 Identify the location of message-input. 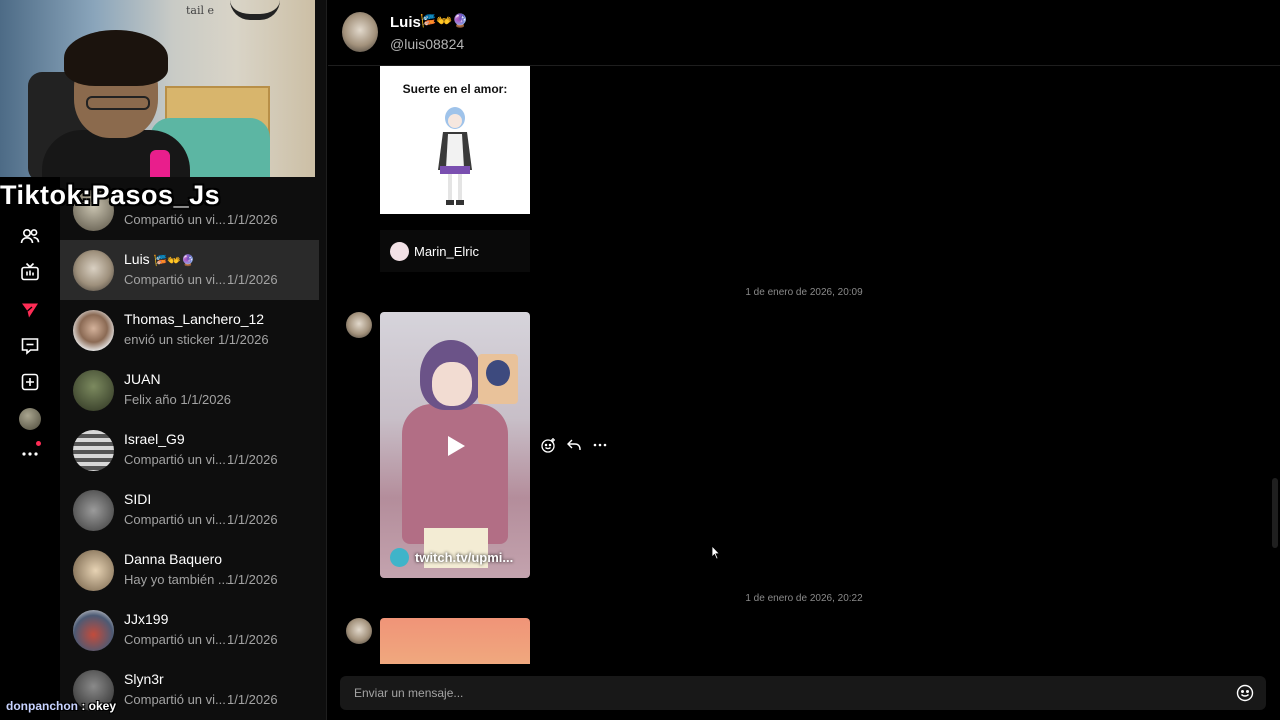
(784, 693).